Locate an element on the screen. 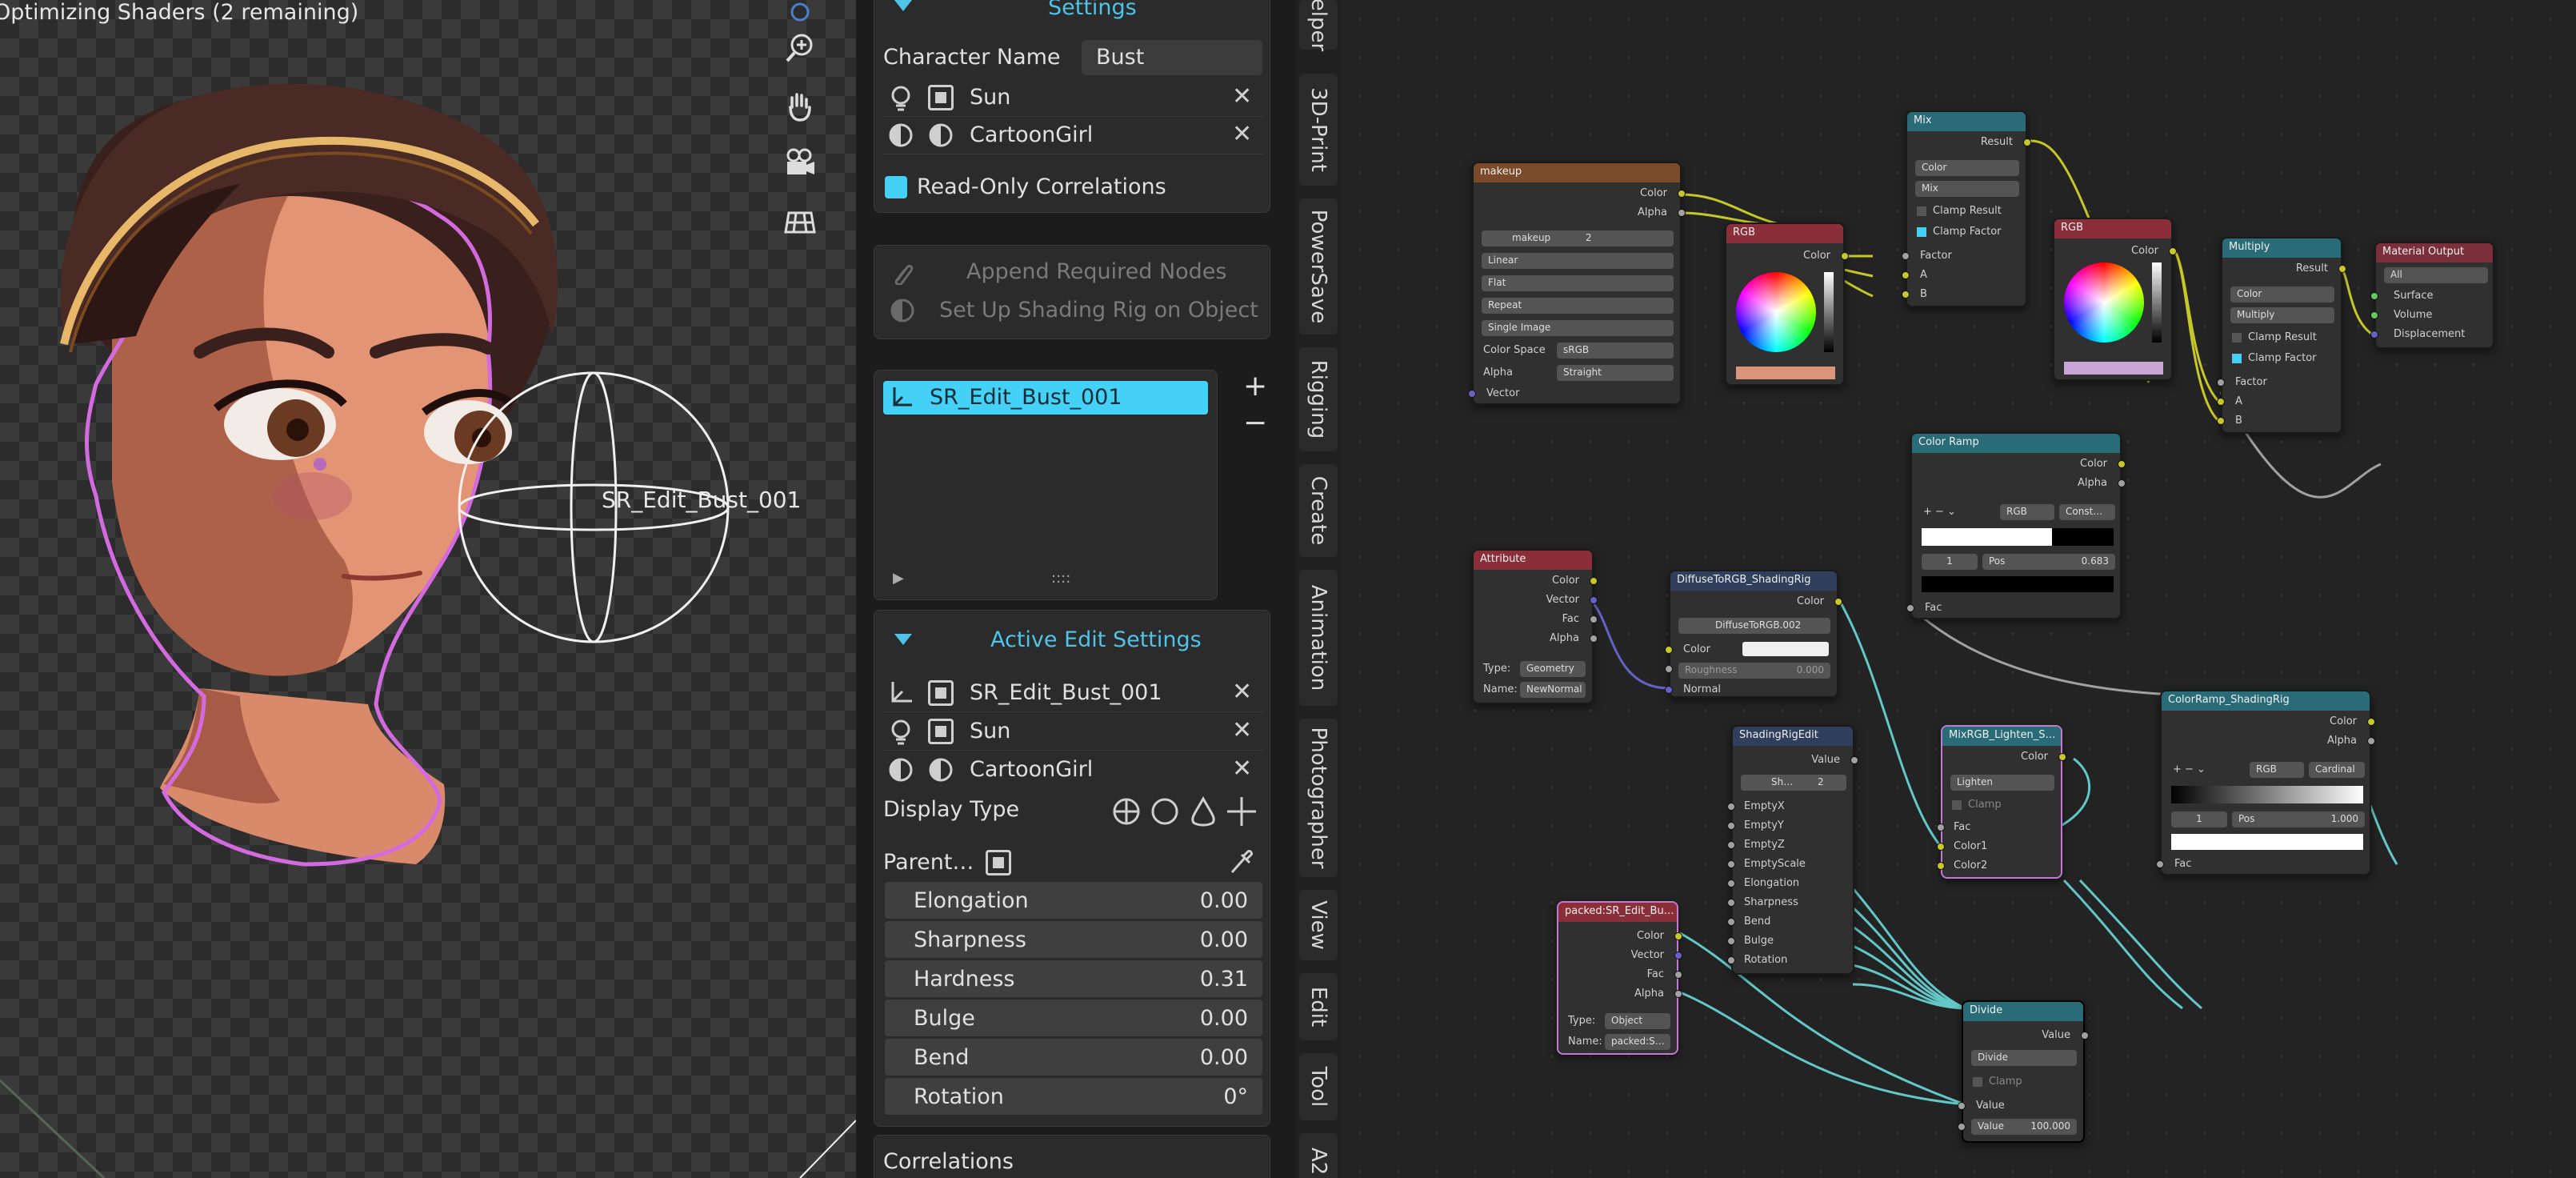  active-edit-header: Active Edit Settings is located at coordinates (1096, 639).